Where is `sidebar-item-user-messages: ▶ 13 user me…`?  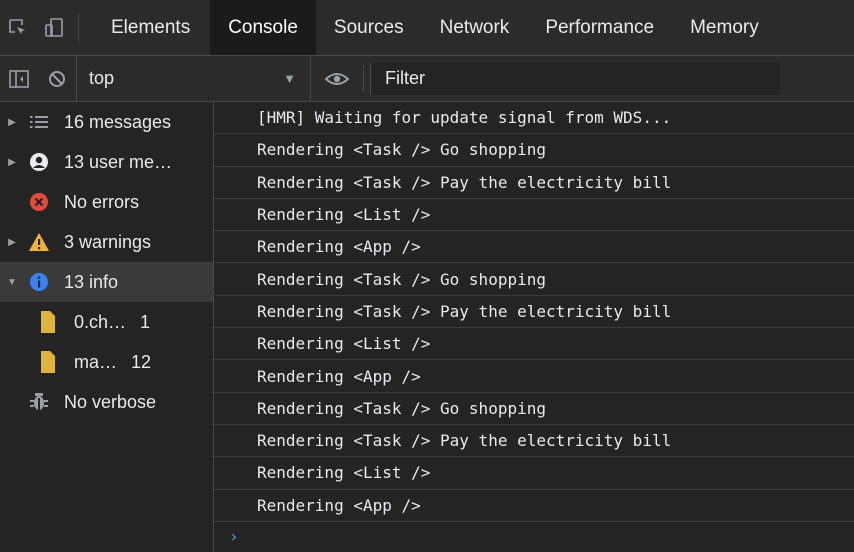
sidebar-item-user-messages: ▶ 13 user me… is located at coordinates (106, 162).